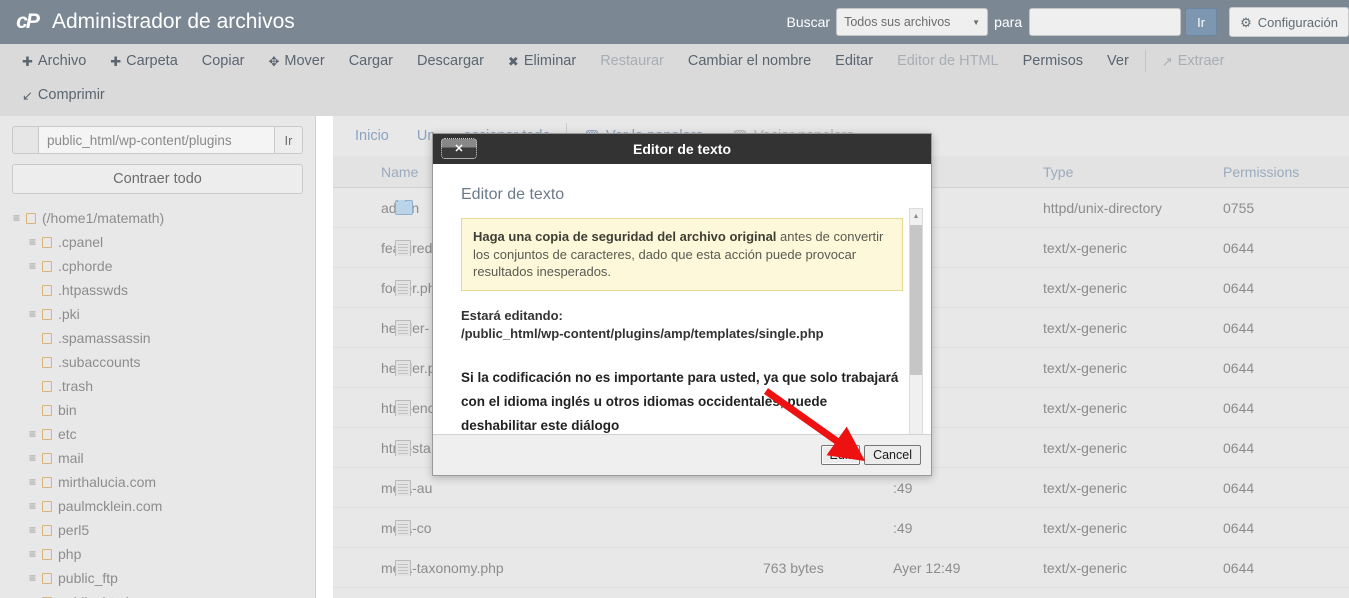 This screenshot has width=1349, height=598. What do you see at coordinates (162, 434) in the screenshot?
I see `tree-node-etc: ≡ etc` at bounding box center [162, 434].